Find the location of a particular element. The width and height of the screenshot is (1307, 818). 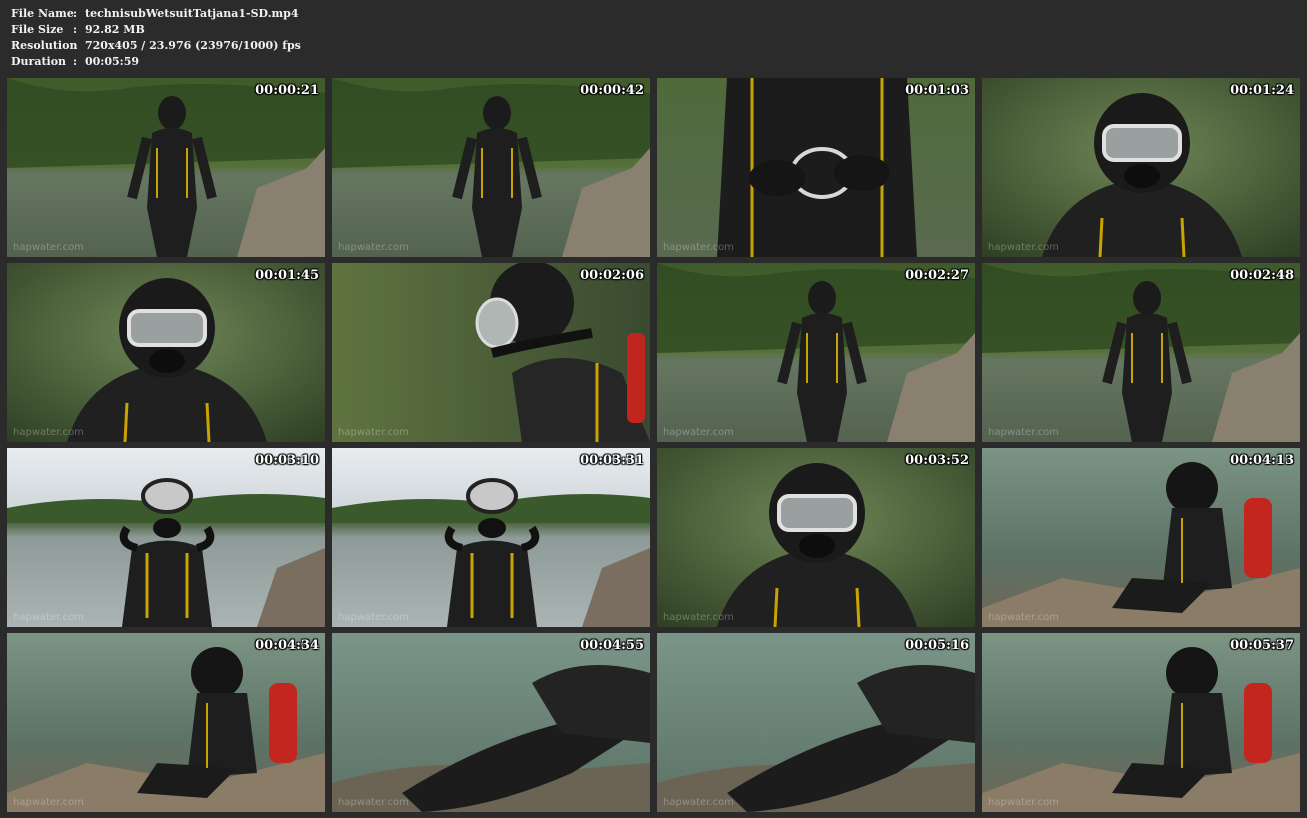

thumbnail-timestamp: 00:05:16 is located at coordinates (937, 645).